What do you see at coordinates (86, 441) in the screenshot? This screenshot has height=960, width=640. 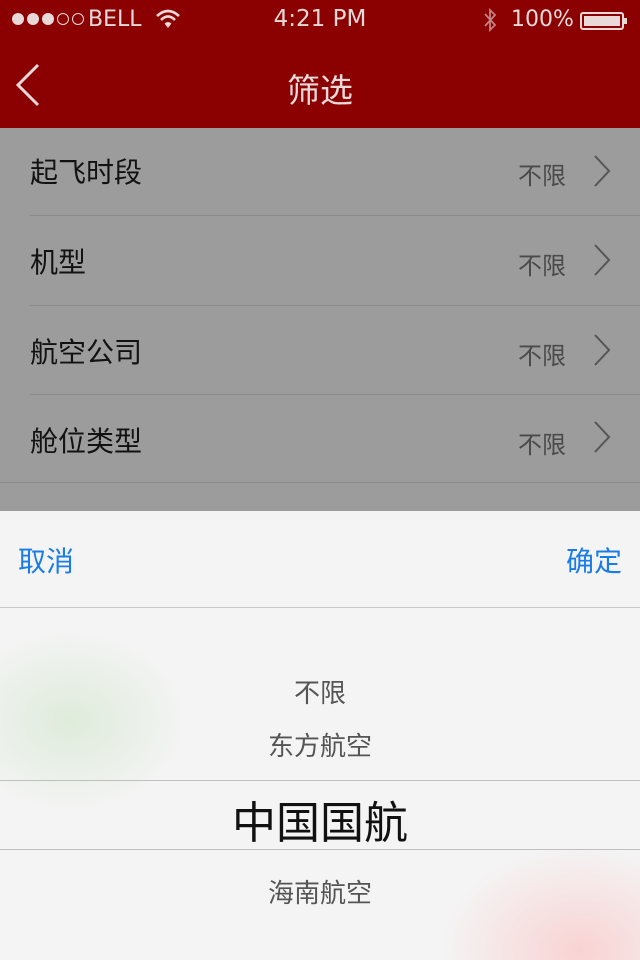 I see `filter-label: 舱位类型` at bounding box center [86, 441].